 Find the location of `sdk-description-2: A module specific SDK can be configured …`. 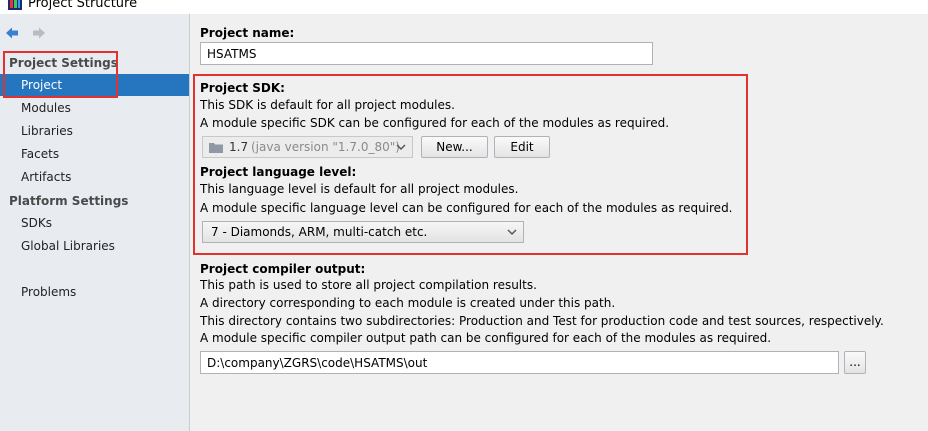

sdk-description-2: A module specific SDK can be configured … is located at coordinates (435, 123).